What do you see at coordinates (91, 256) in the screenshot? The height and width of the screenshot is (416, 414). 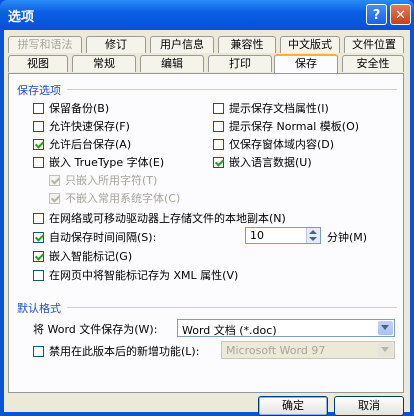 I see `embed-smart-tags-label: 嵌入智能标记(G)` at bounding box center [91, 256].